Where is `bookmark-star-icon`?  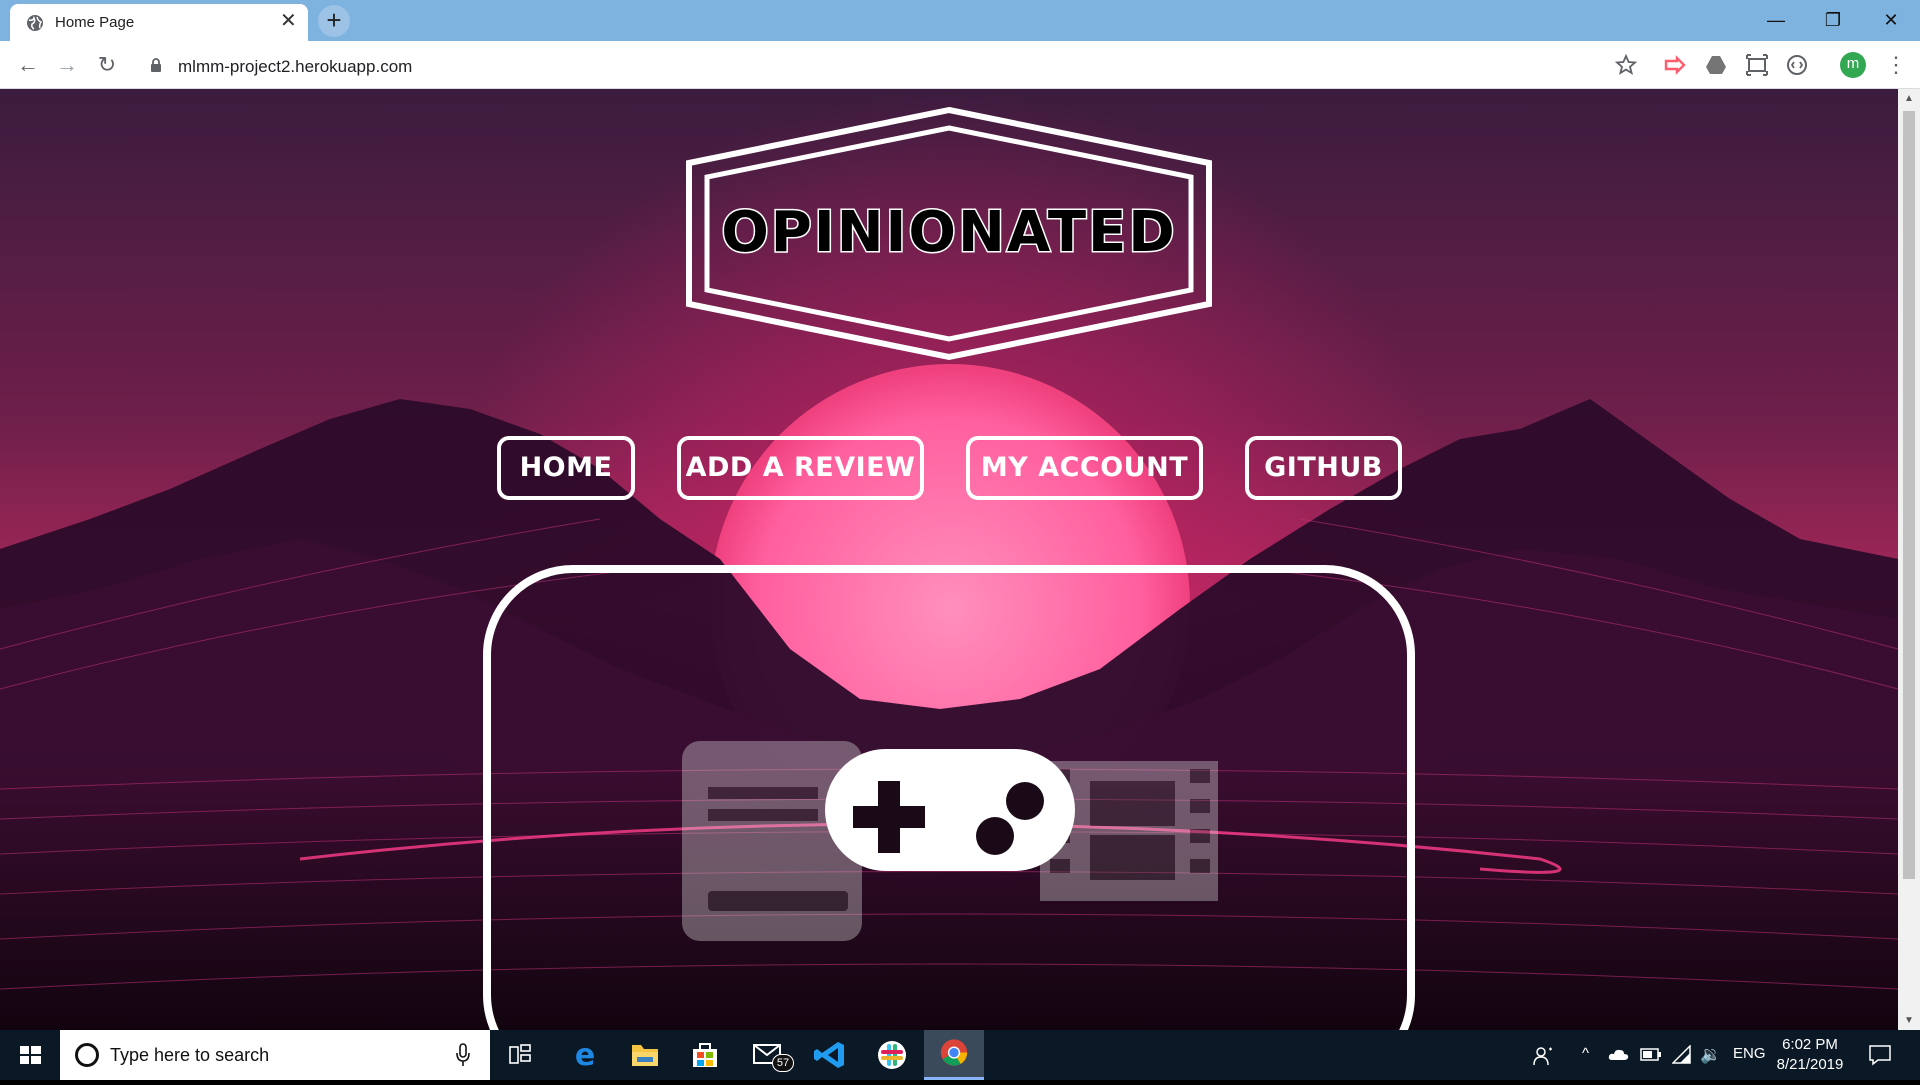
bookmark-star-icon is located at coordinates (1626, 65).